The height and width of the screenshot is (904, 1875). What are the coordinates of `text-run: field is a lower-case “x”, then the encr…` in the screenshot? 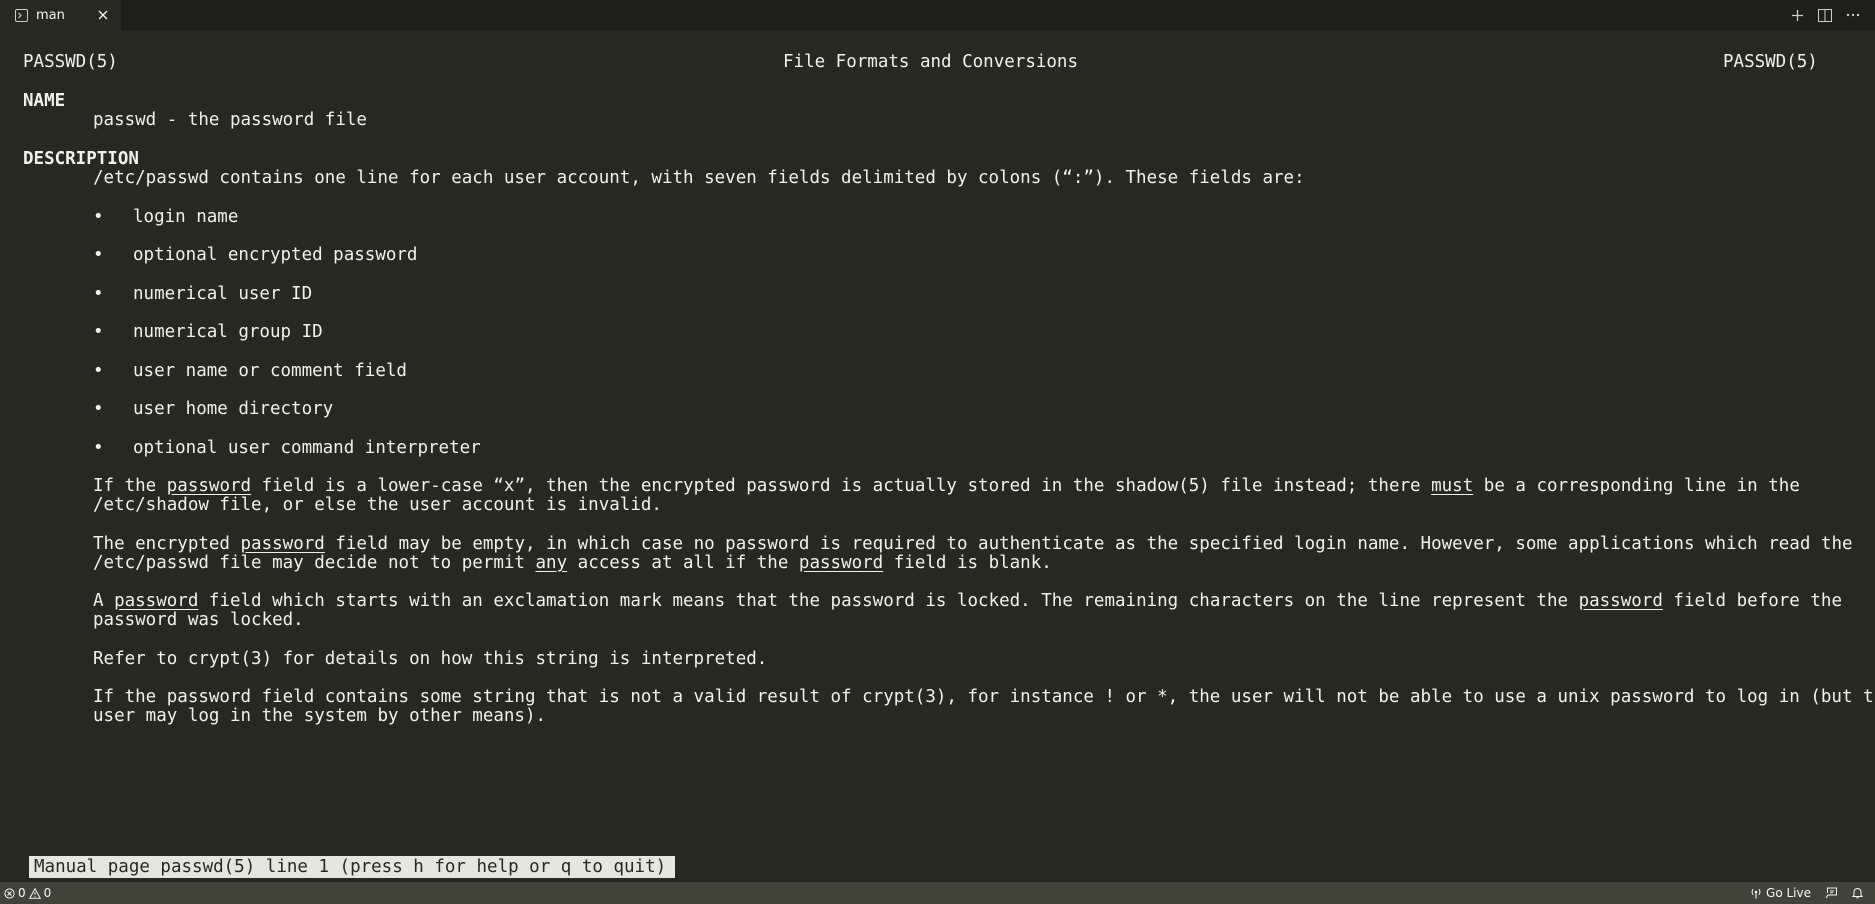 It's located at (841, 486).